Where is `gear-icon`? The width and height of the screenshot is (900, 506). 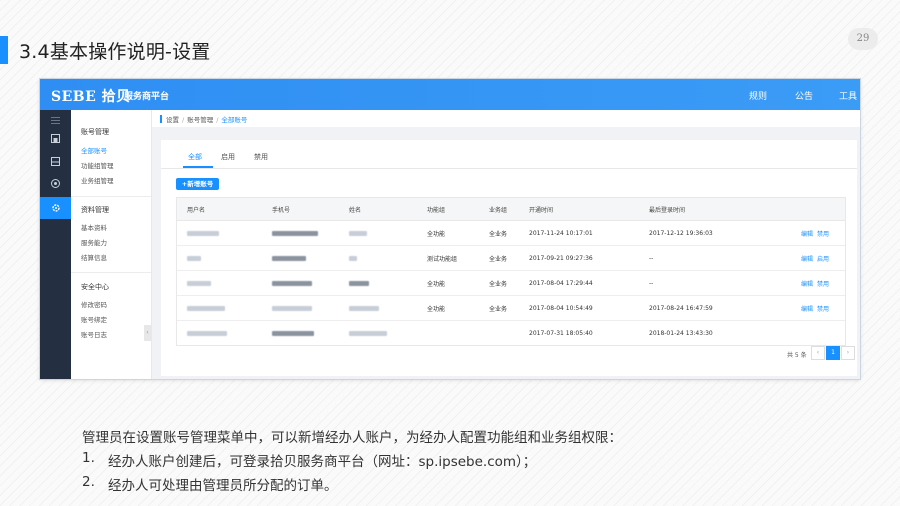
gear-icon is located at coordinates (55, 208).